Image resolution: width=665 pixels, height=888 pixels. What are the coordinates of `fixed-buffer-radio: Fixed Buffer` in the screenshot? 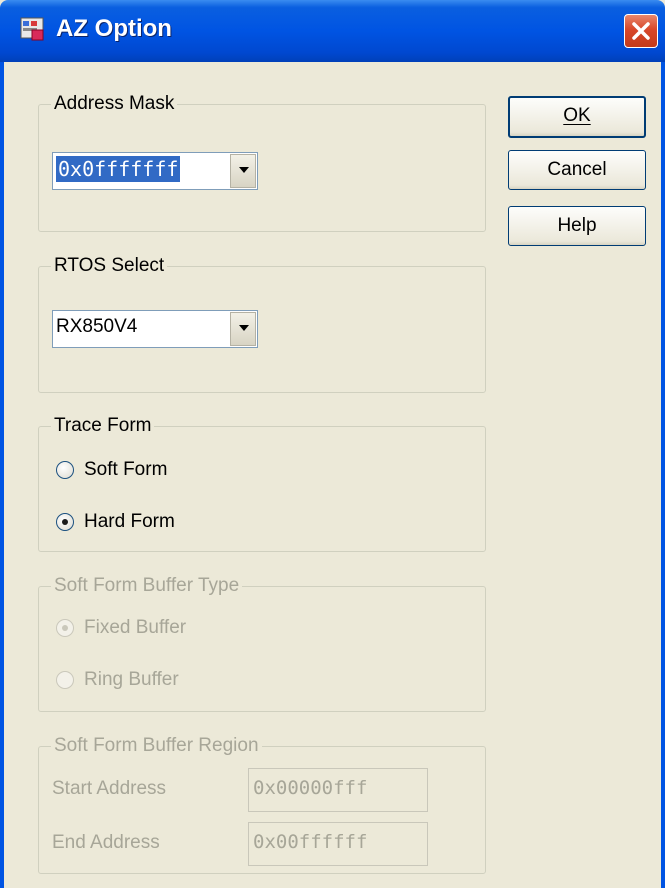 It's located at (166, 629).